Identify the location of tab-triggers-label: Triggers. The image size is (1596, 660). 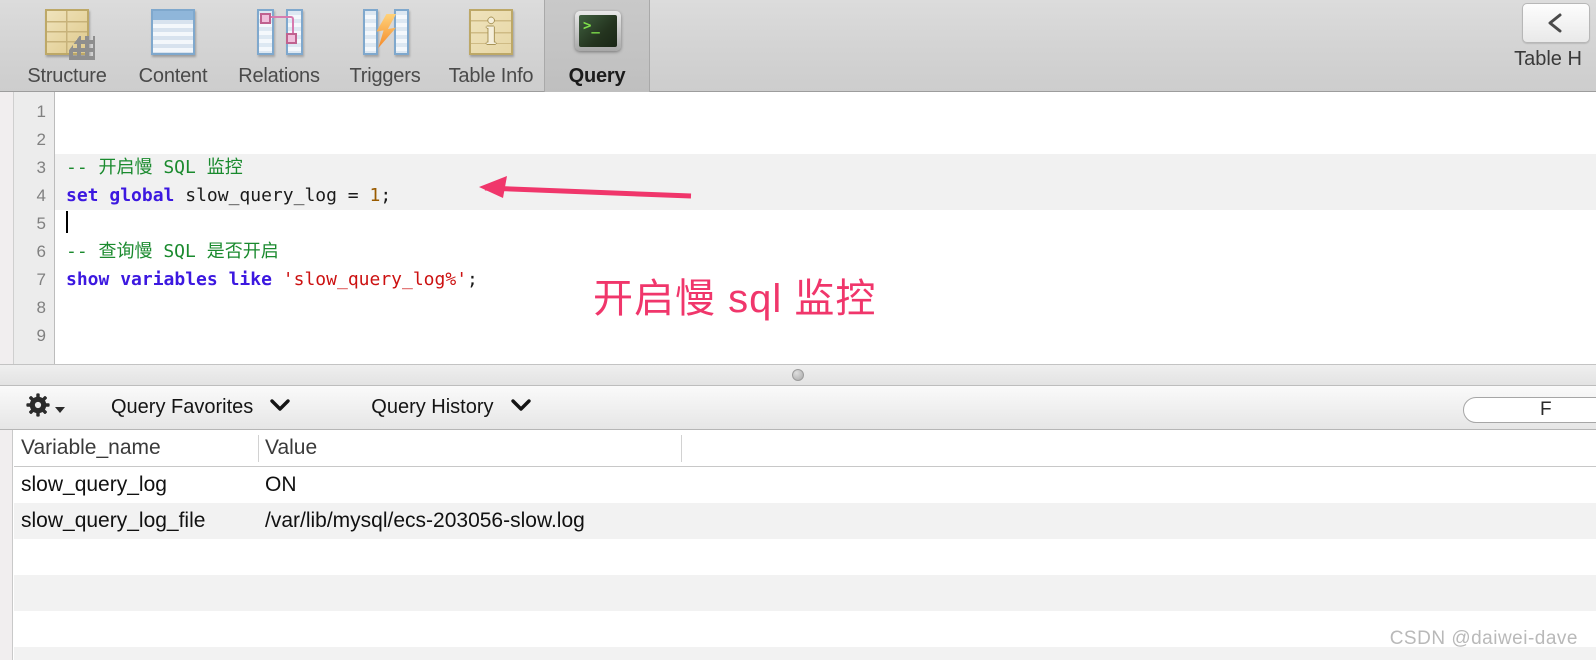
(385, 76).